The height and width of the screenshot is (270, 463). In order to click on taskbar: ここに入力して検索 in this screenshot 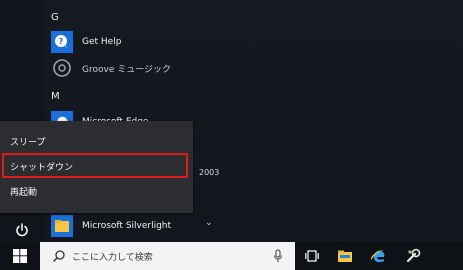, I will do `click(231, 256)`.